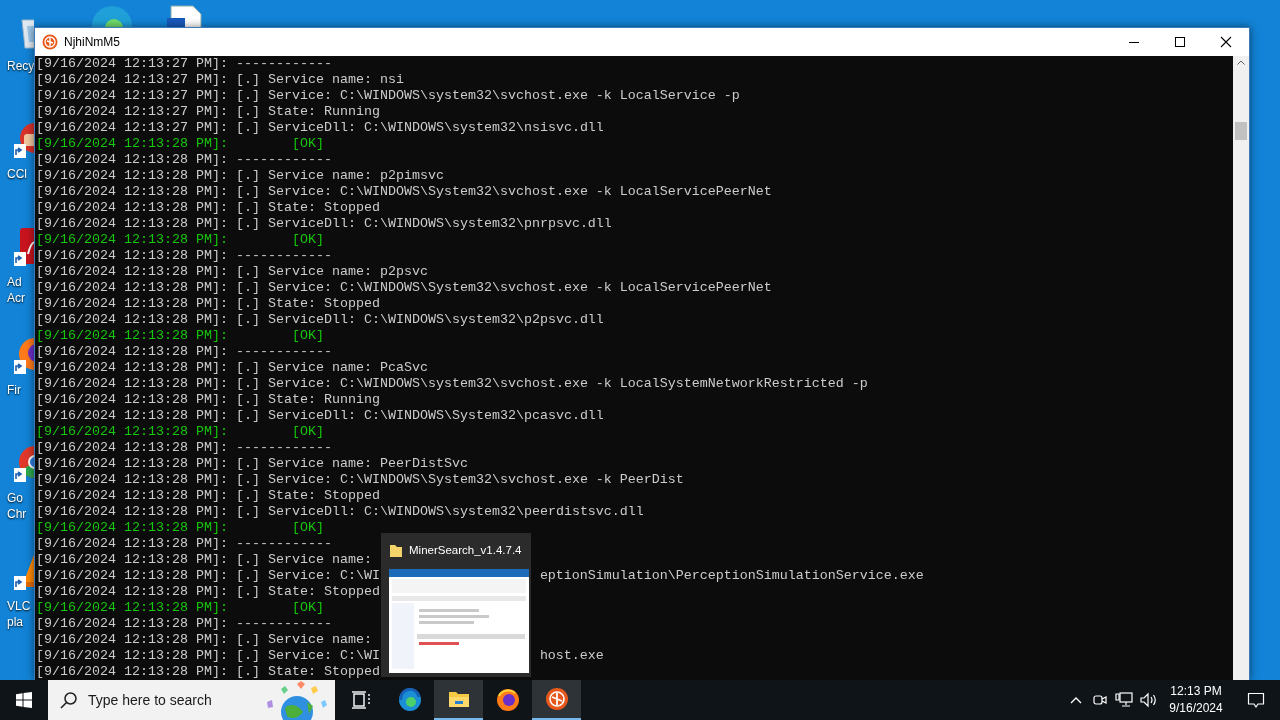  Describe the element at coordinates (1241, 368) in the screenshot. I see `scrollbar` at that location.